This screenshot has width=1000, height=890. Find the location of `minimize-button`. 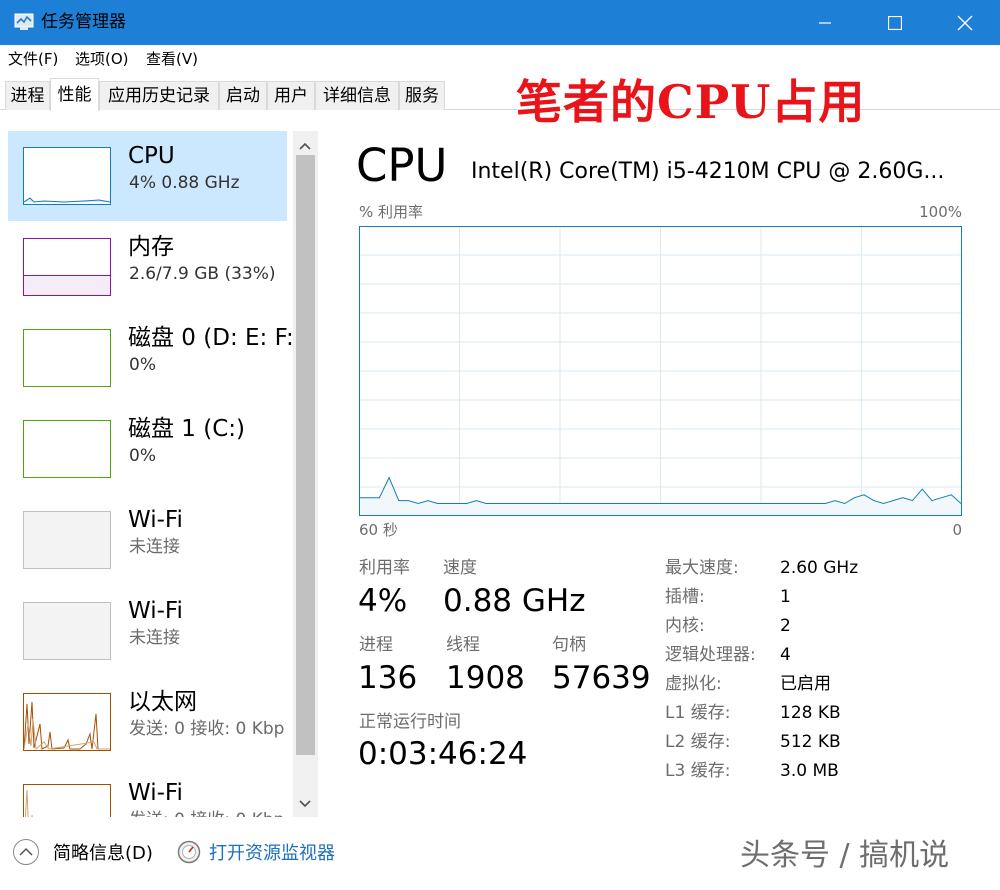

minimize-button is located at coordinates (825, 22).